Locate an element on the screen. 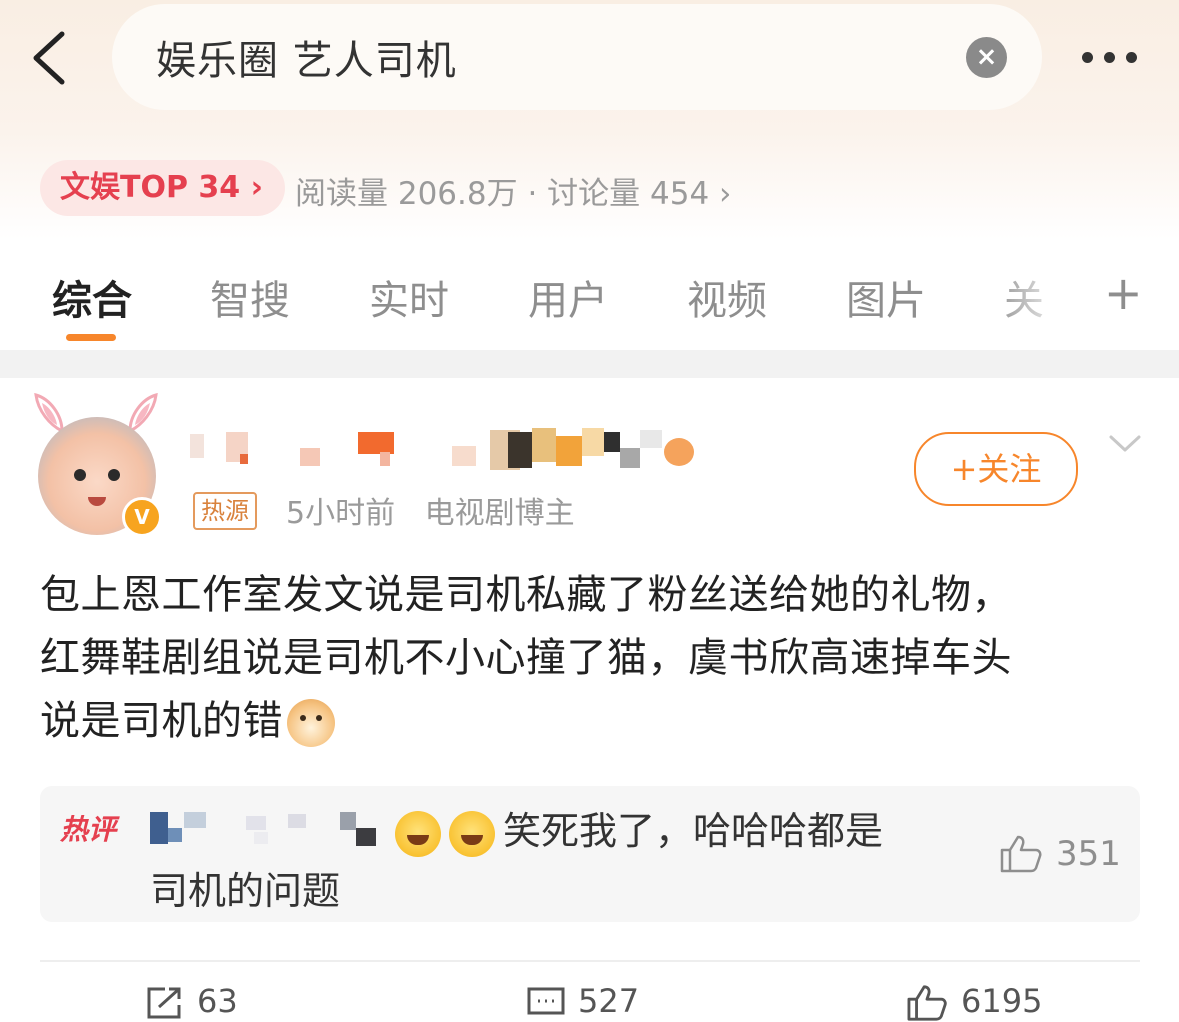 The image size is (1179, 1022). active-tab-indicator is located at coordinates (91, 337).